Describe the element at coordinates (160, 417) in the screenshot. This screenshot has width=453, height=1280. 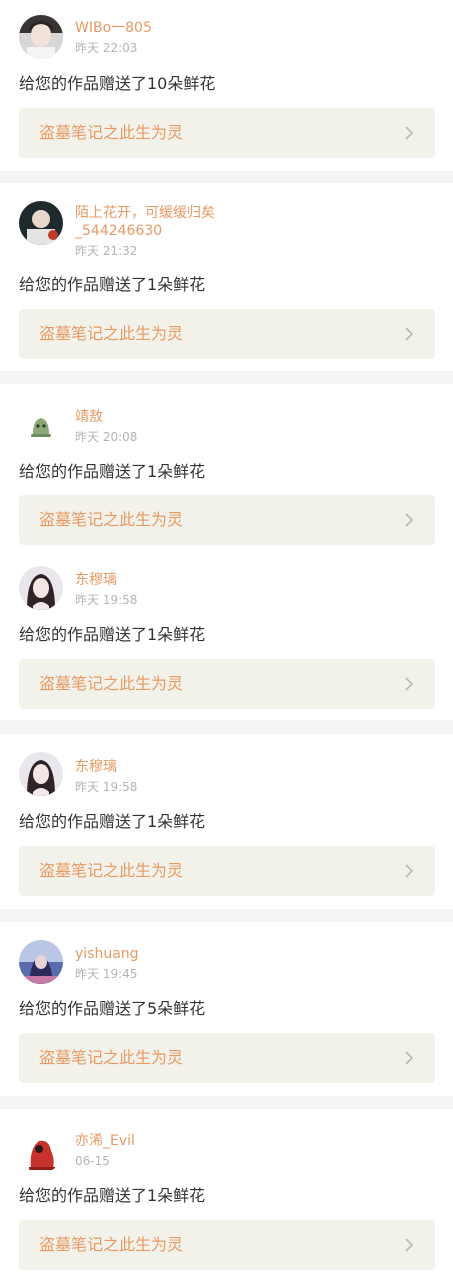
I see `username: 靖敖` at that location.